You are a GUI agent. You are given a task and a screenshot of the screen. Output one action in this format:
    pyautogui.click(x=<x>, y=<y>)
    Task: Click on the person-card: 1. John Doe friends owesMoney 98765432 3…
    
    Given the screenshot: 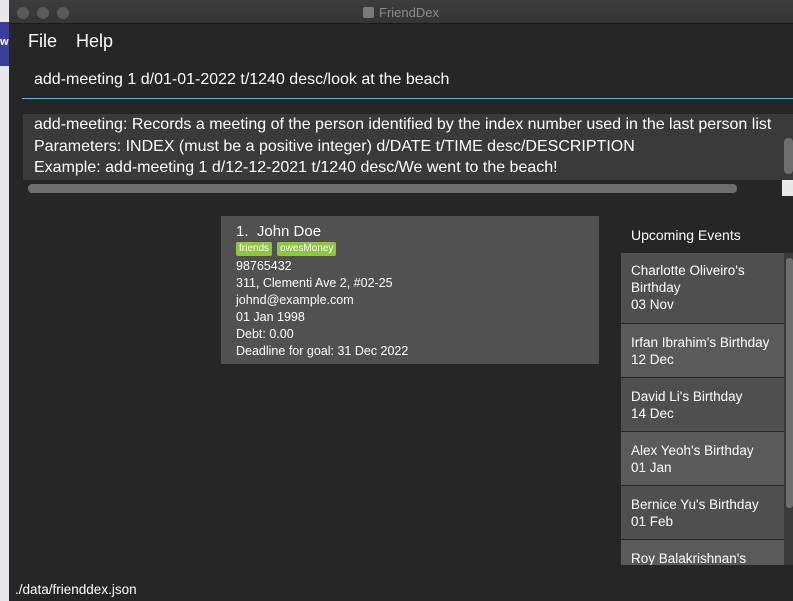 What is the action you would take?
    pyautogui.click(x=410, y=290)
    